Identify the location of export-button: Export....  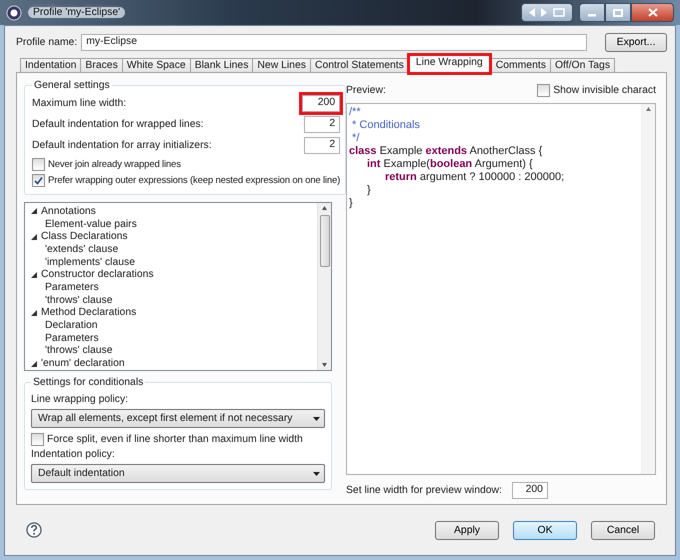
(636, 42).